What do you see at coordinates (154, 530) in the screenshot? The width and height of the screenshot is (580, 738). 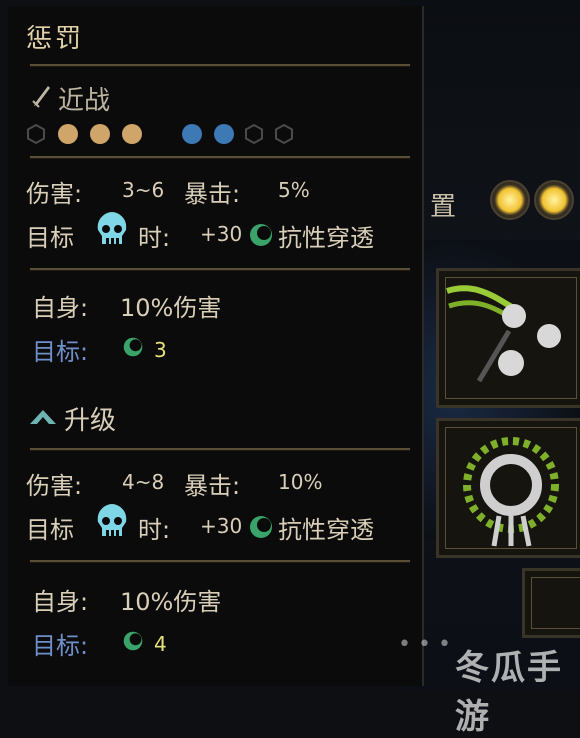 I see `upgraded-target-suffix: 时:` at bounding box center [154, 530].